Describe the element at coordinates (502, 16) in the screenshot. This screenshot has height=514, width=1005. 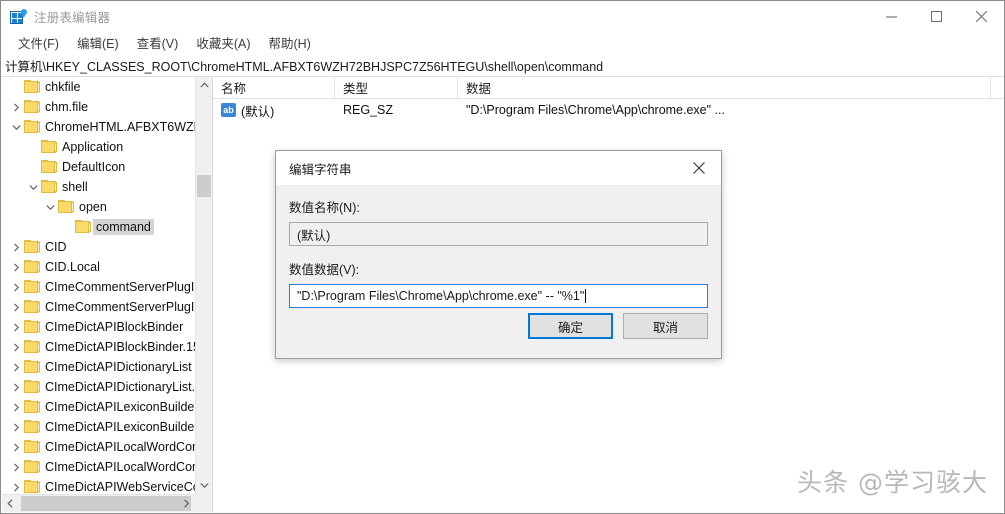
I see `title-bar: 注册表编辑器` at that location.